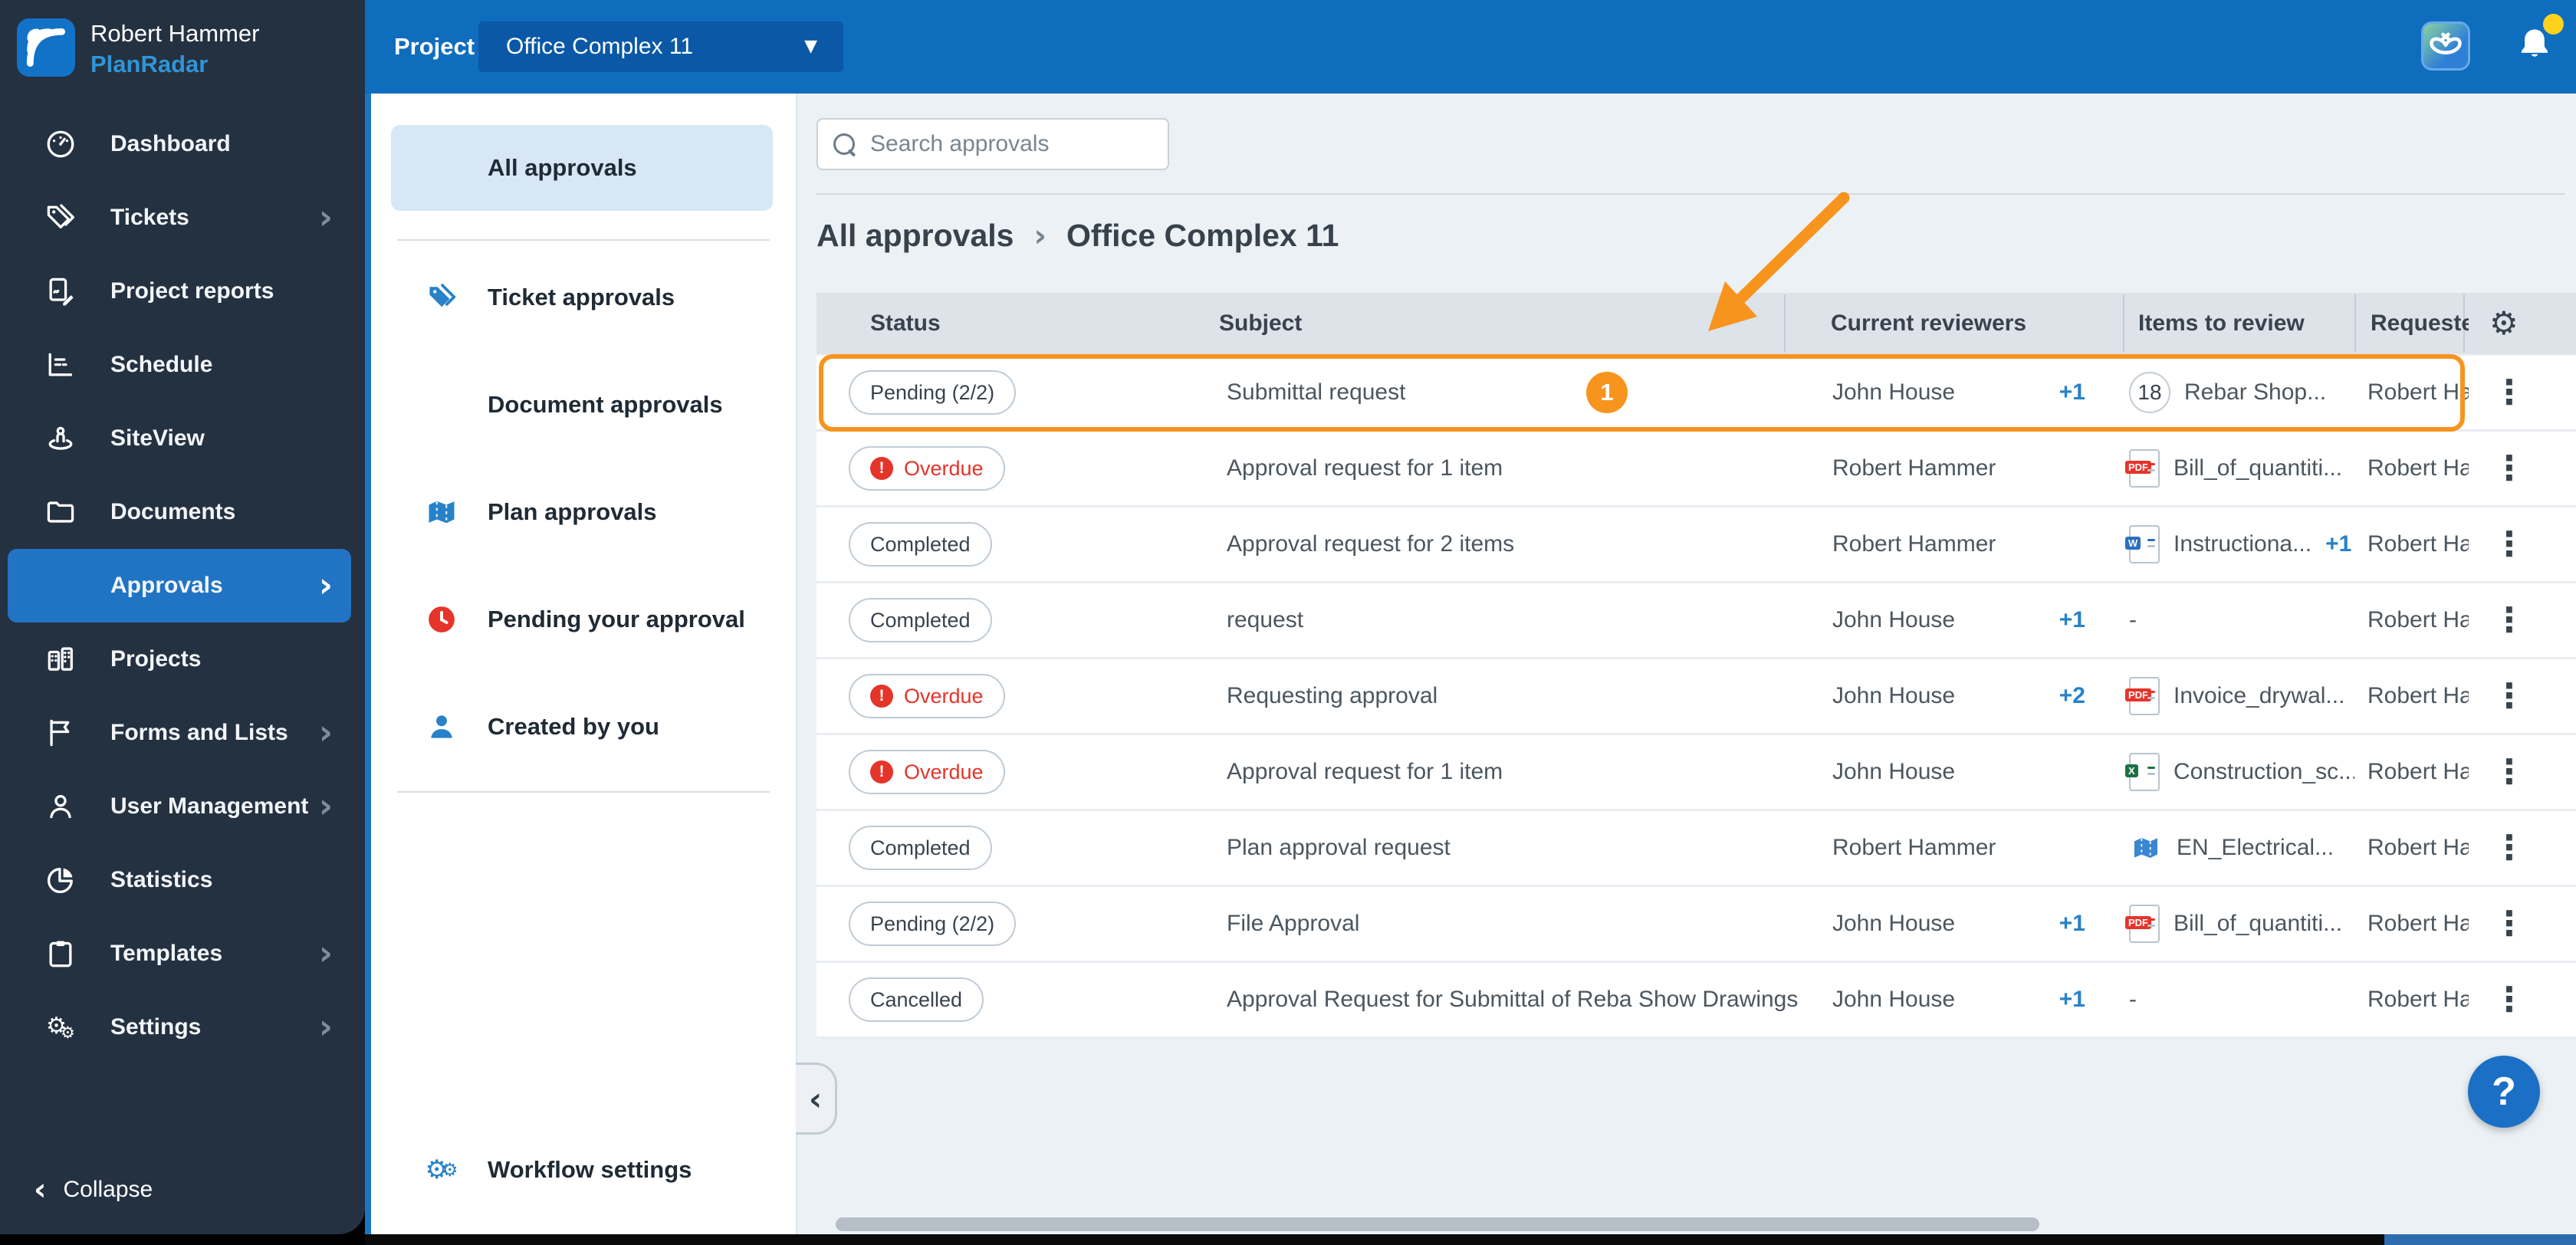  What do you see at coordinates (179, 438) in the screenshot?
I see `sidebar-item-siteview: SiteView` at bounding box center [179, 438].